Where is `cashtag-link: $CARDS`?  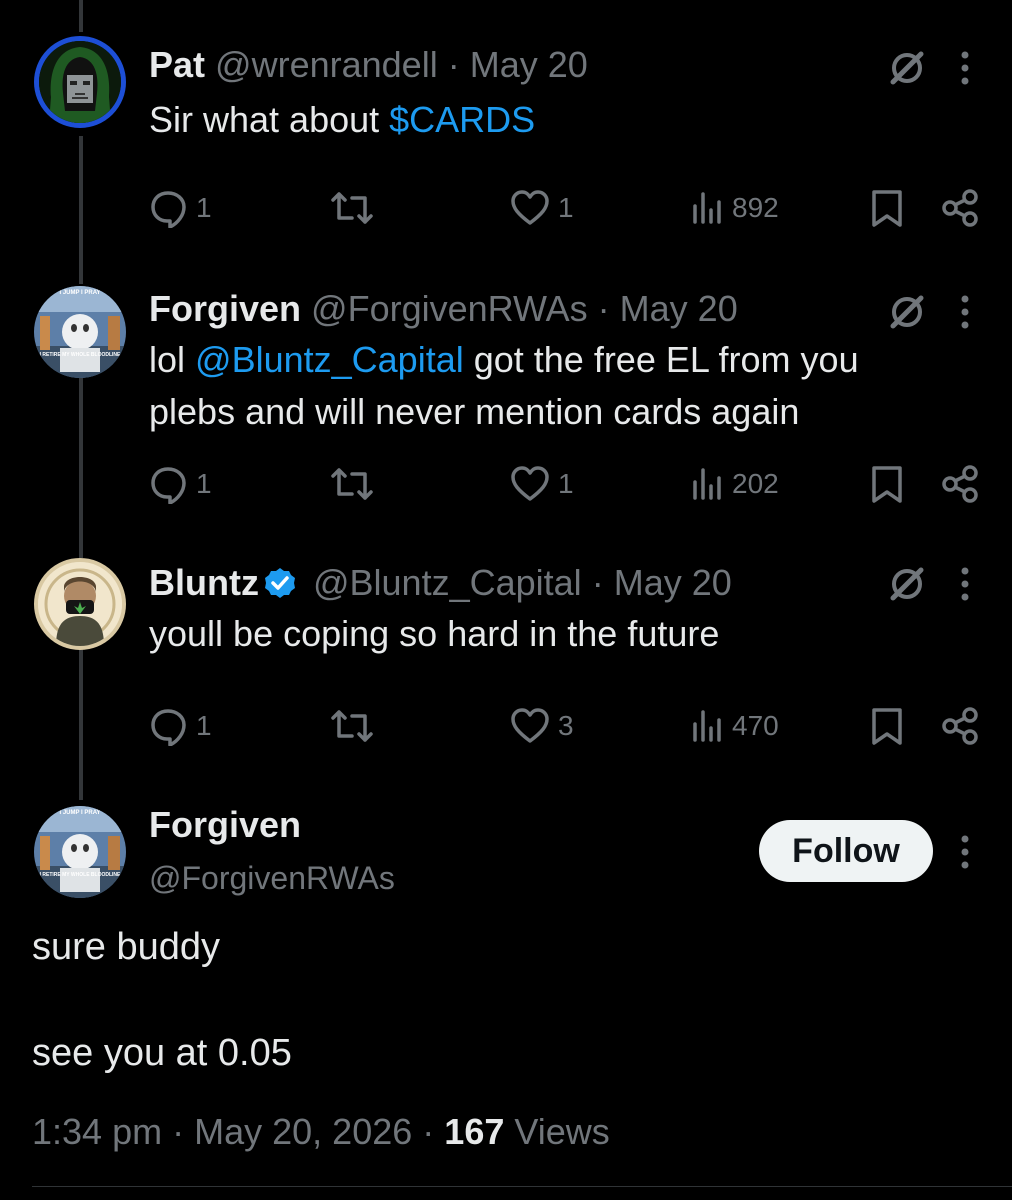
cashtag-link: $CARDS is located at coordinates (462, 119).